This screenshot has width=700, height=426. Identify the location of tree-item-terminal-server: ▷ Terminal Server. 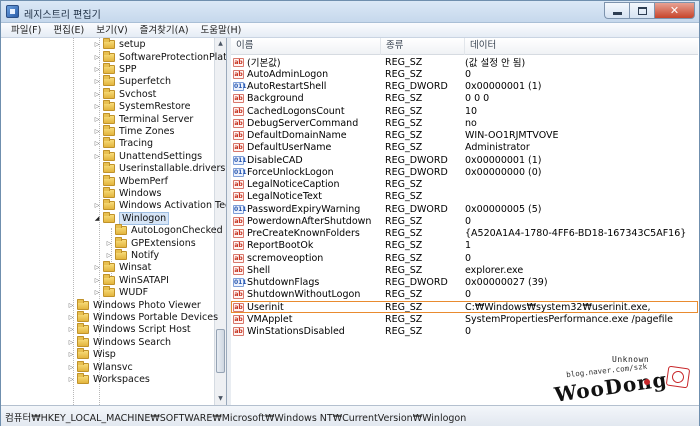
(143, 118).